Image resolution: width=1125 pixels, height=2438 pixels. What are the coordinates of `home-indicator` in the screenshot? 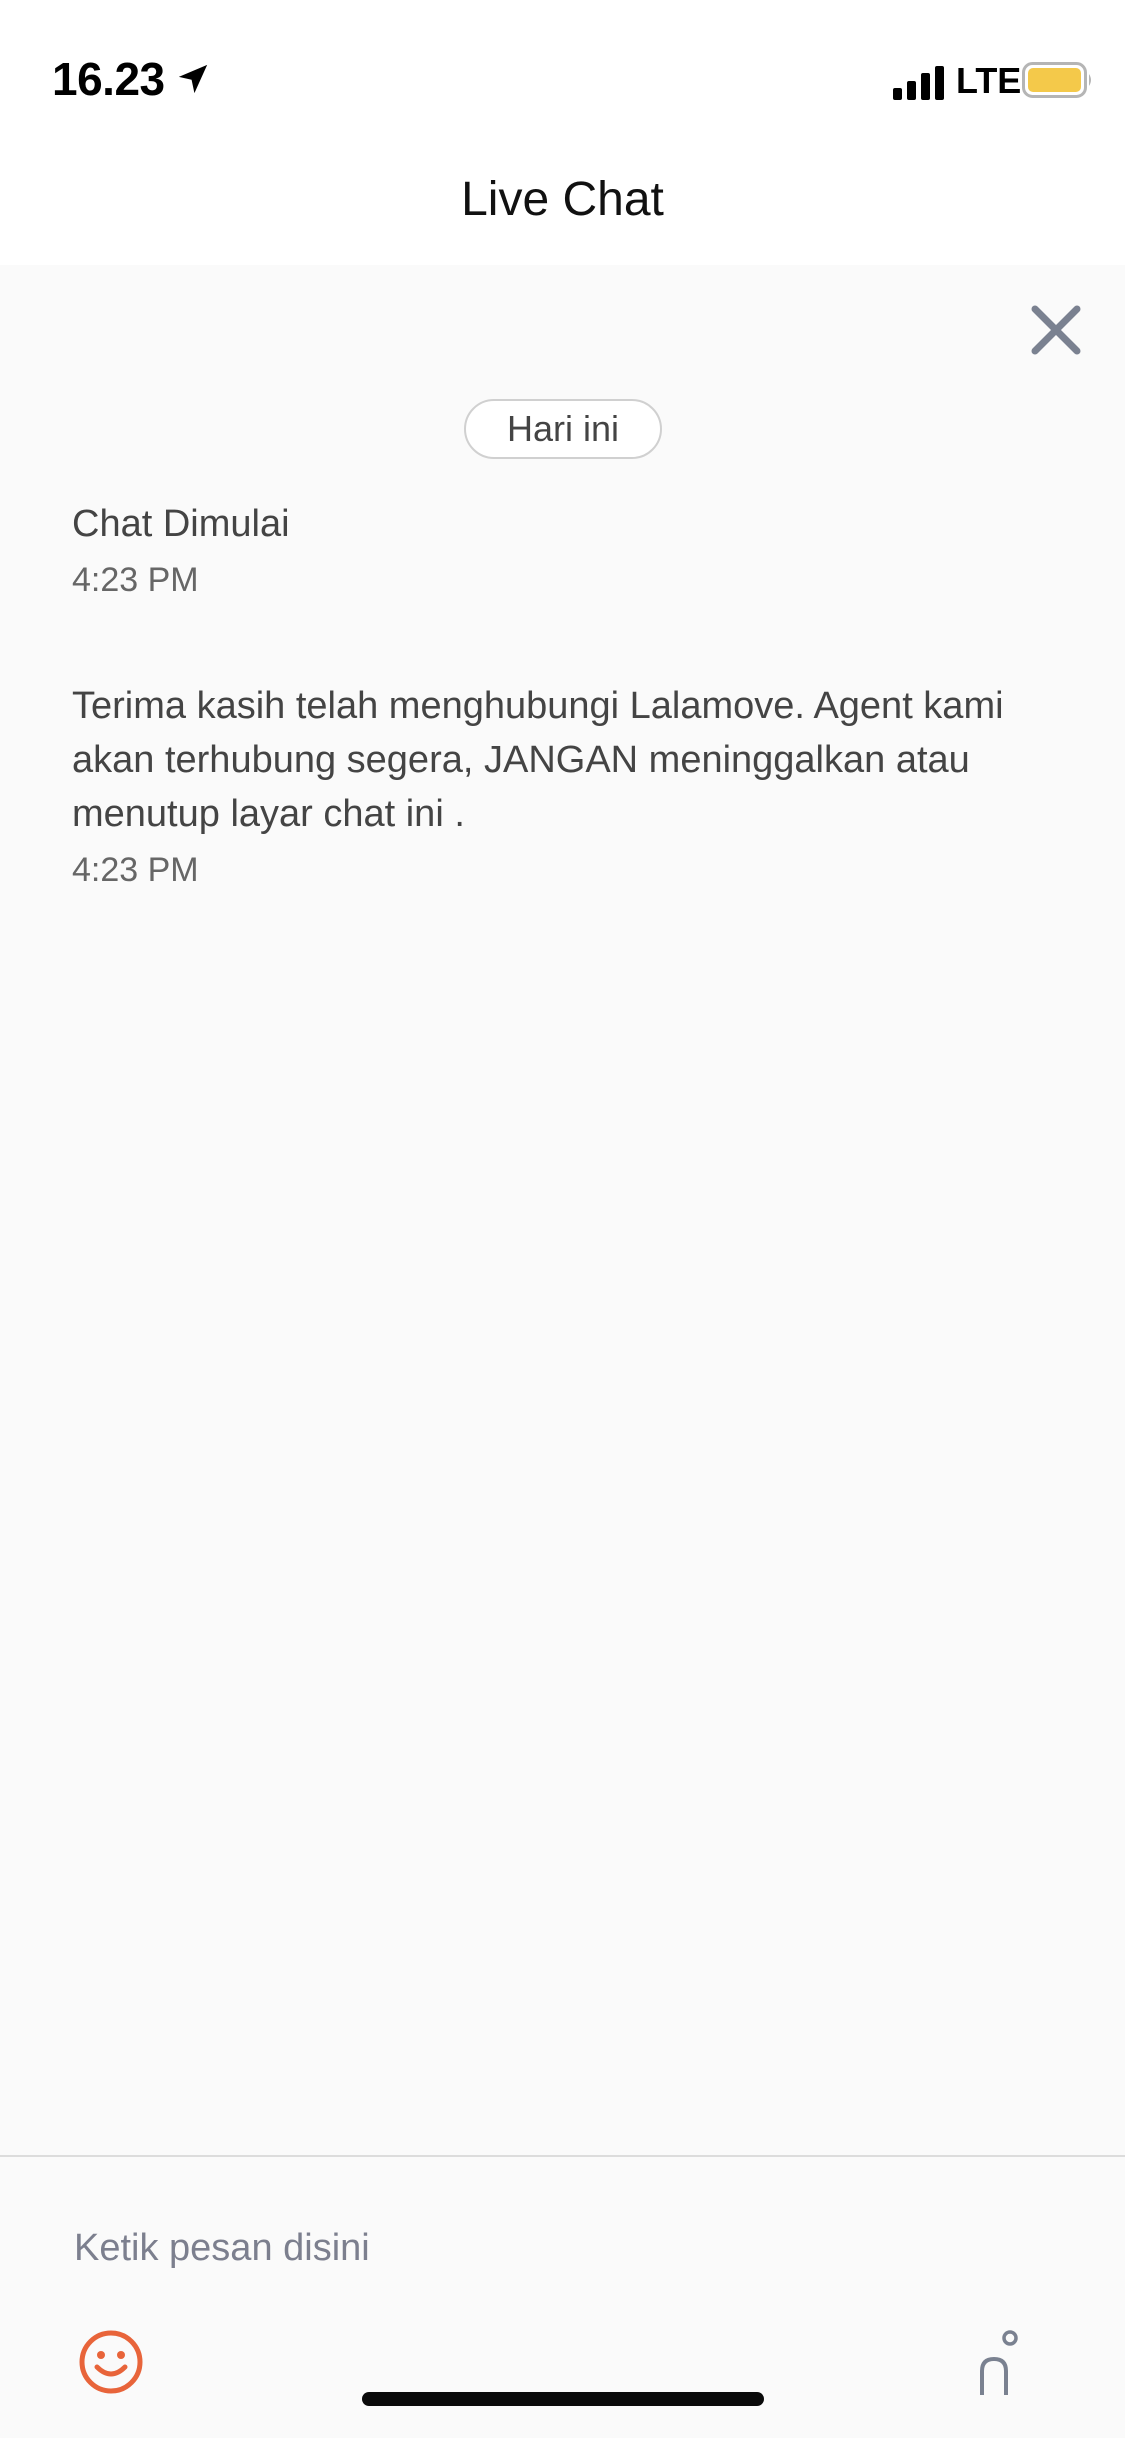 It's located at (563, 2399).